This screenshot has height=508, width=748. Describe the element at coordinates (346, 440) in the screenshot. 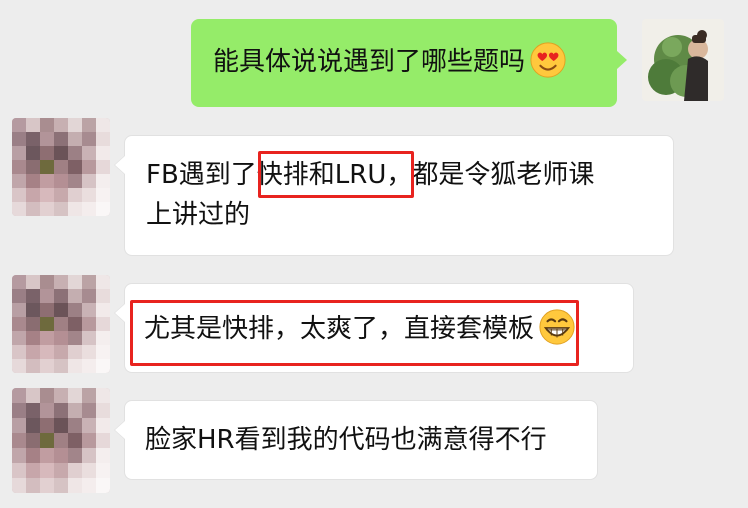

I see `message-text: 脸家HR看到我的代码也满意得不行` at that location.